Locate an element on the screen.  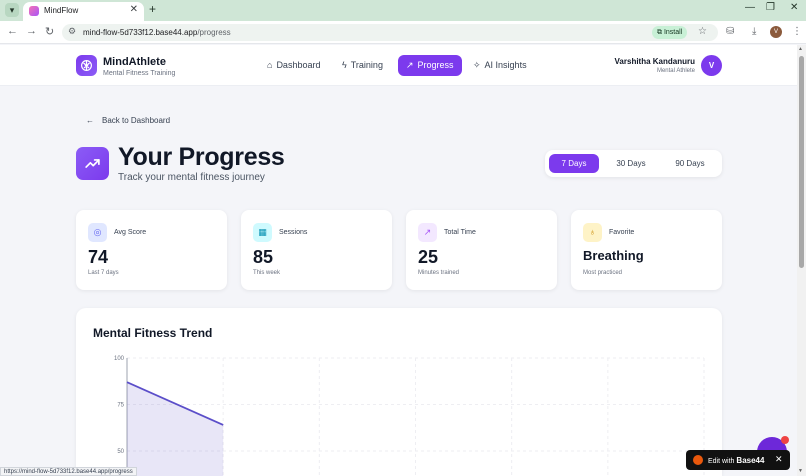
brand-tagline: Mental Fitness Training is located at coordinates (139, 73).